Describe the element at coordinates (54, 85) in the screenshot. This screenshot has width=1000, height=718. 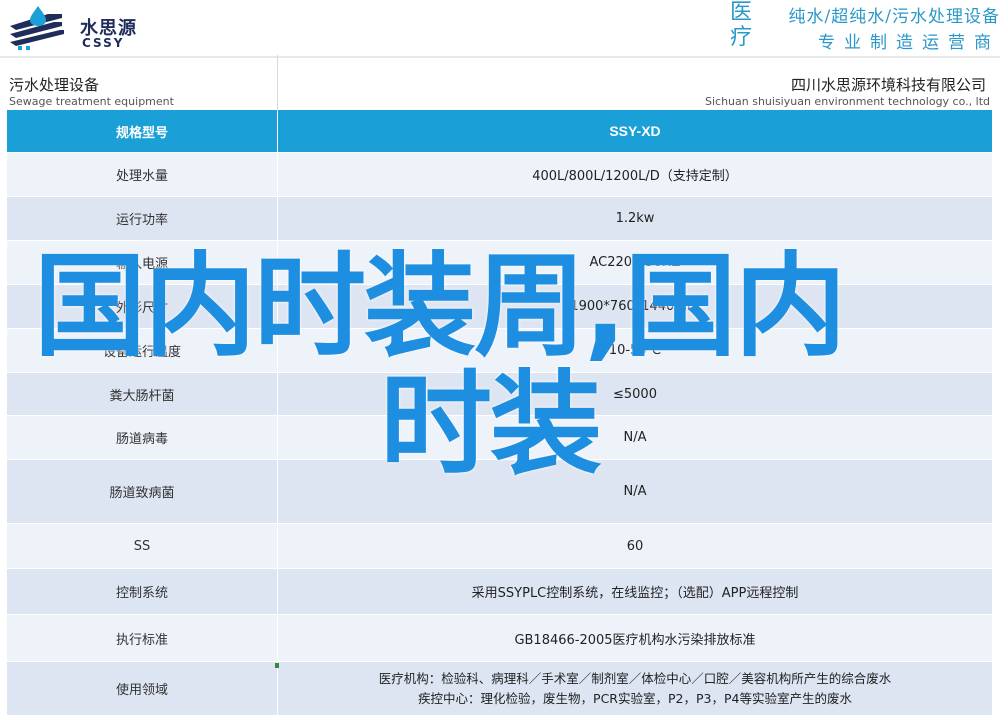
I see `product-category-cn: 污水处理设备` at that location.